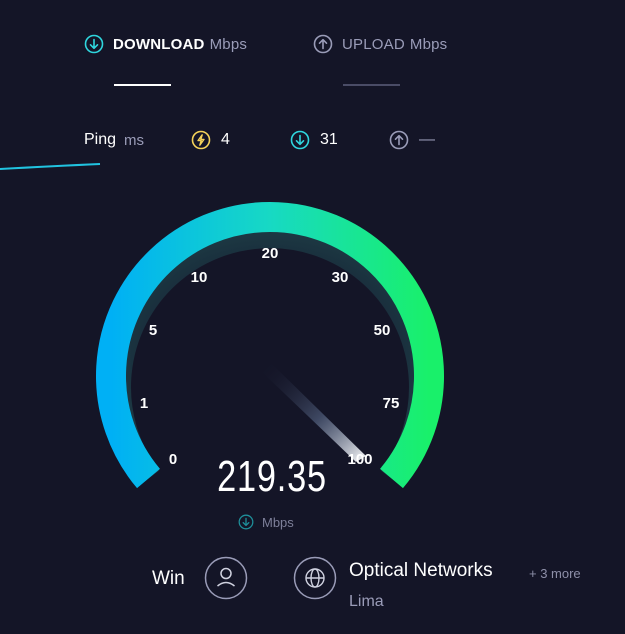 The width and height of the screenshot is (625, 634). I want to click on tab-upload-label: UPLOAD, so click(373, 44).